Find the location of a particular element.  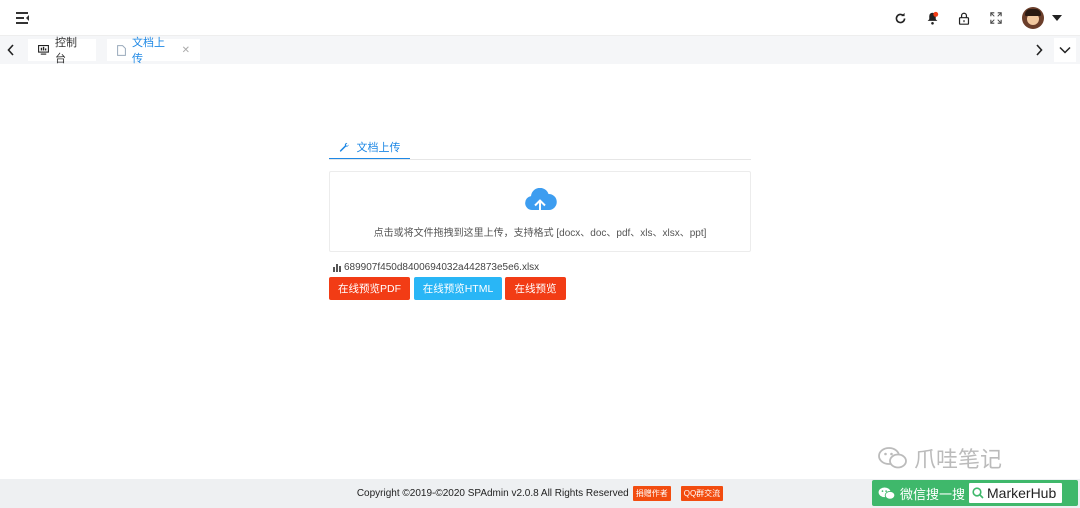

chevron-right-icon is located at coordinates (1039, 50).